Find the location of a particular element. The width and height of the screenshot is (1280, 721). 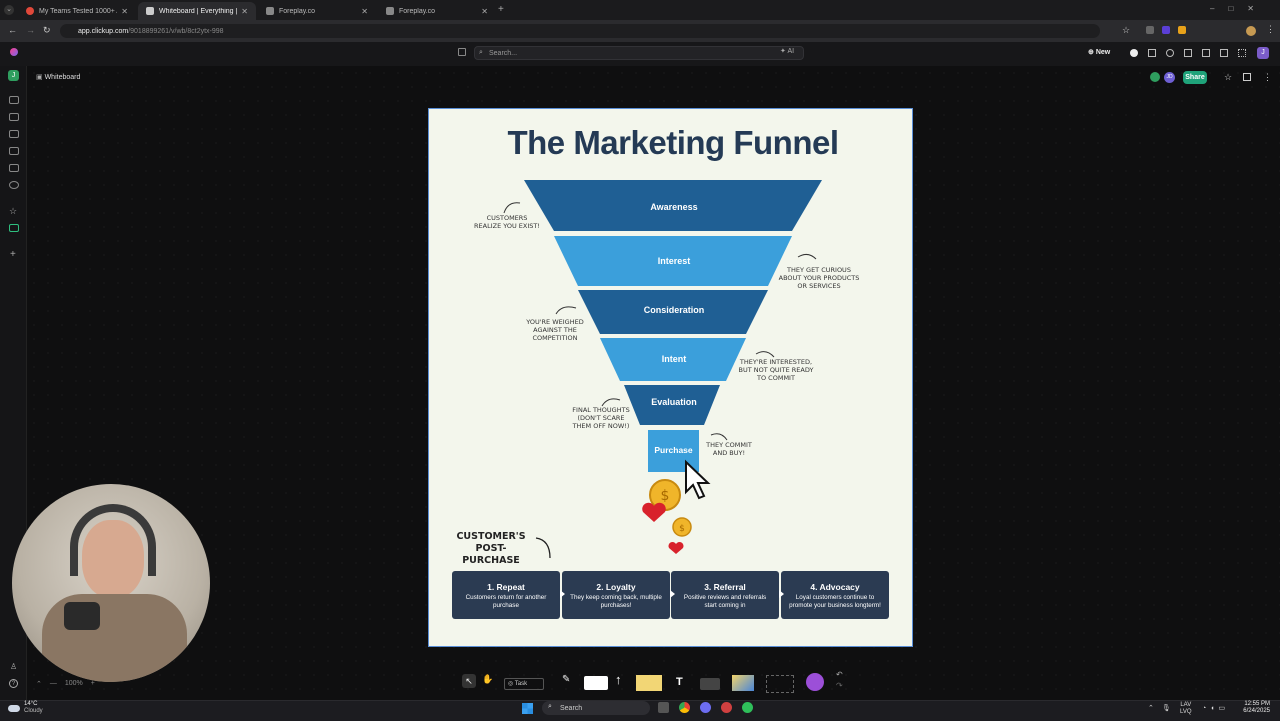

extensions-icon is located at coordinates (1176, 31).